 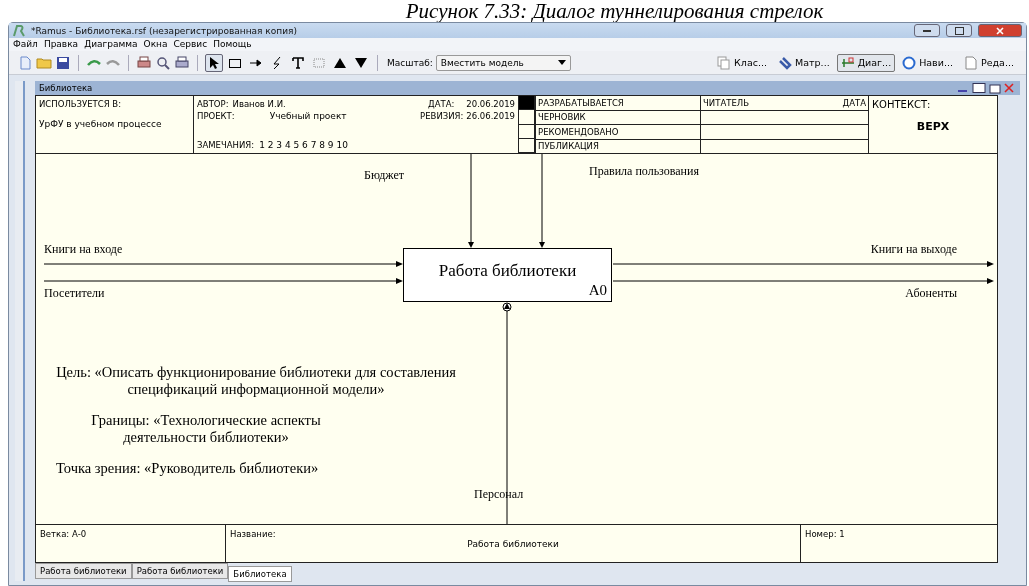 What do you see at coordinates (187, 468) in the screenshot?
I see `diagram-note: Точка зрения: «Руководитель библиотеки»` at bounding box center [187, 468].